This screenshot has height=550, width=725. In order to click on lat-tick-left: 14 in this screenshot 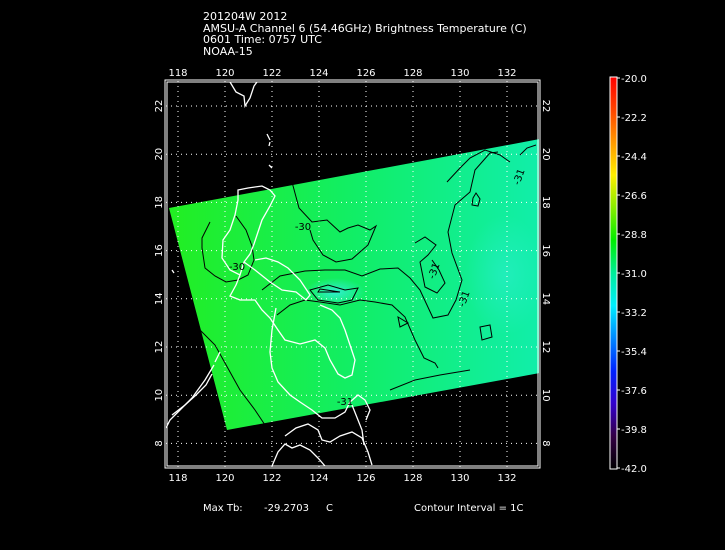, I will do `click(159, 298)`.